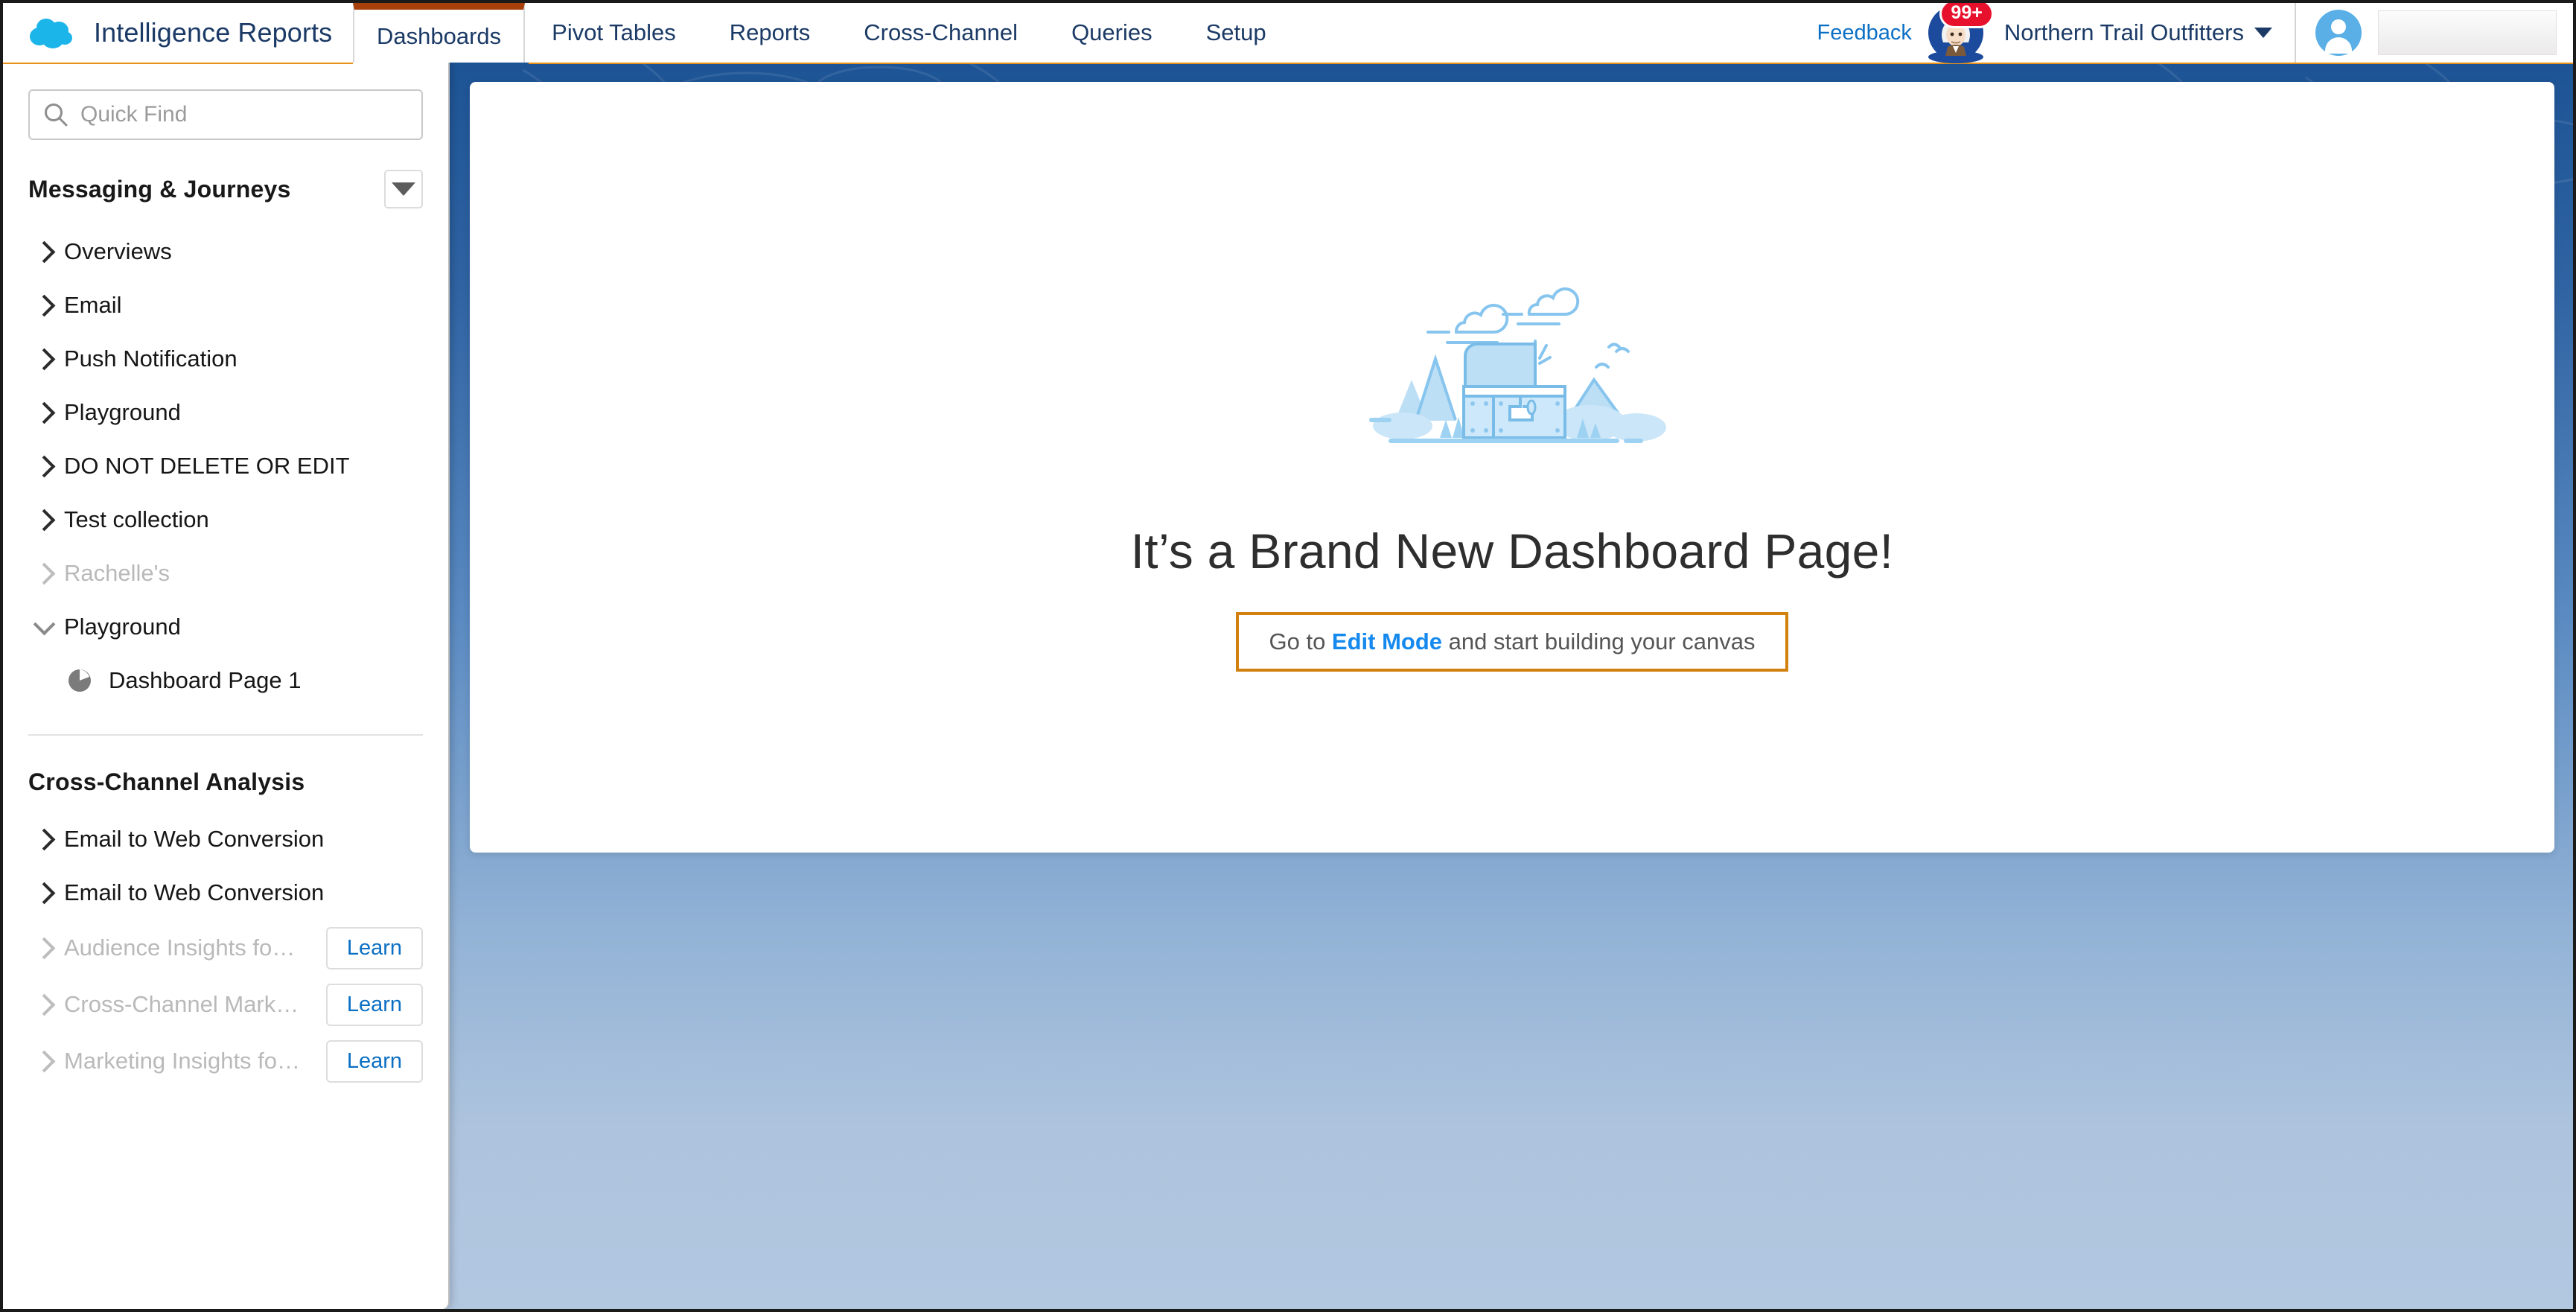 This screenshot has height=1312, width=2576. I want to click on tree-row-cross-channel-marketing: Cross-Channel Marketing ... Learn, so click(225, 1004).